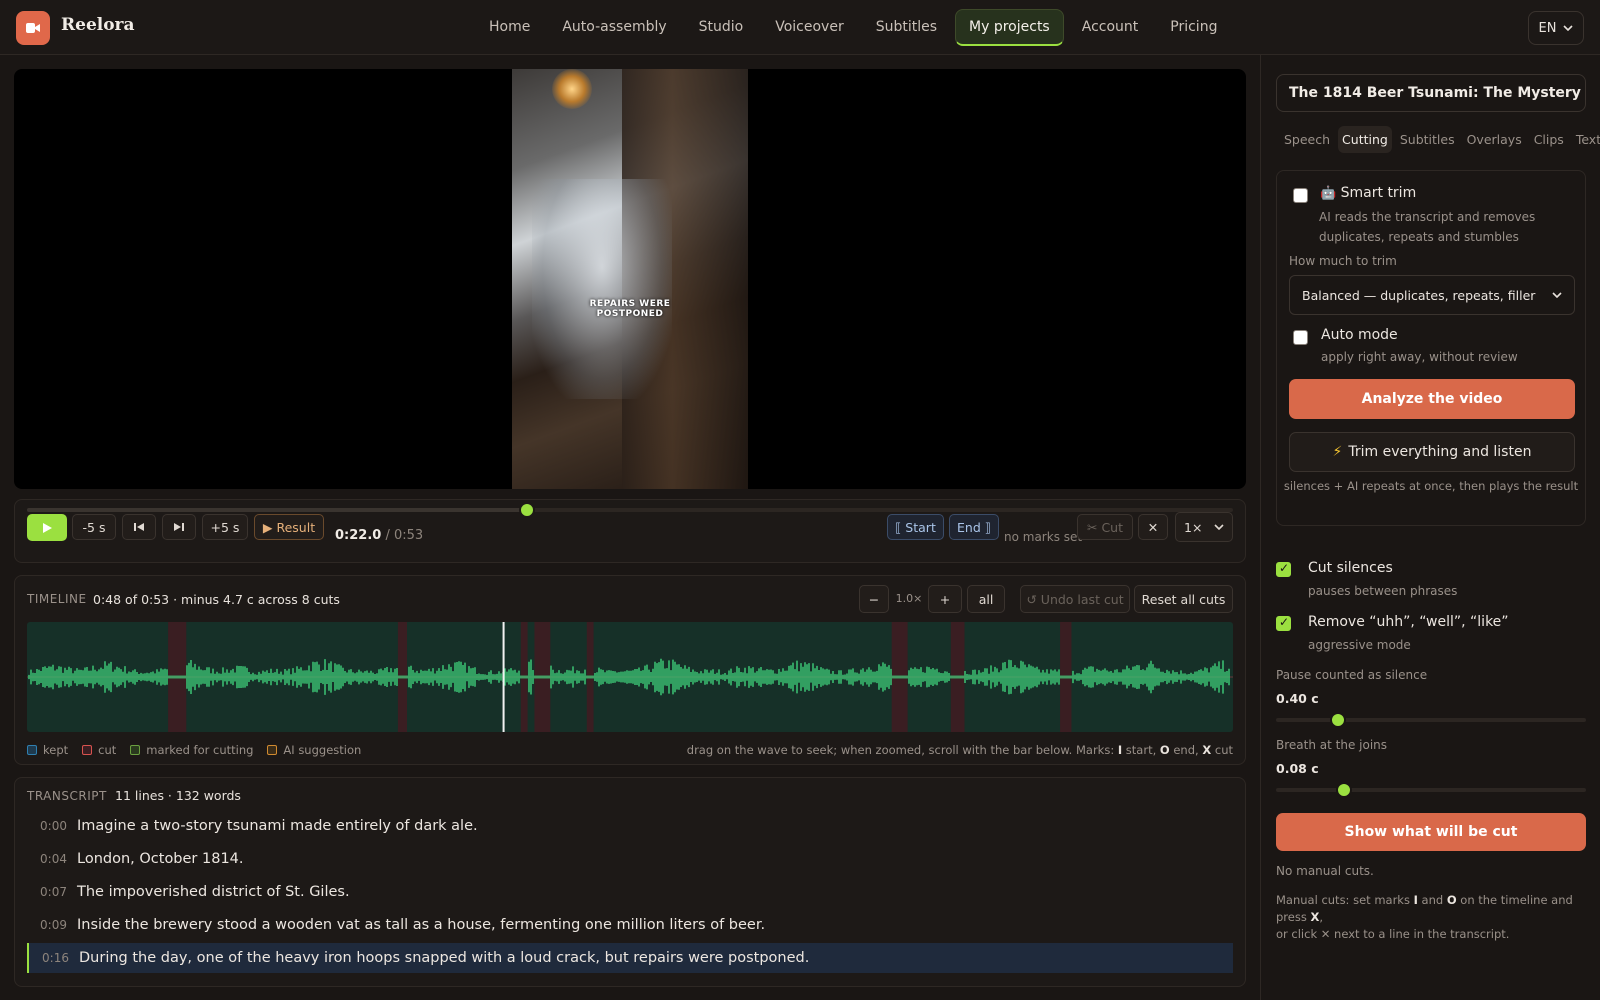 This screenshot has height=1000, width=1600. Describe the element at coordinates (358, 535) in the screenshot. I see `current-time: 0:22.0` at that location.